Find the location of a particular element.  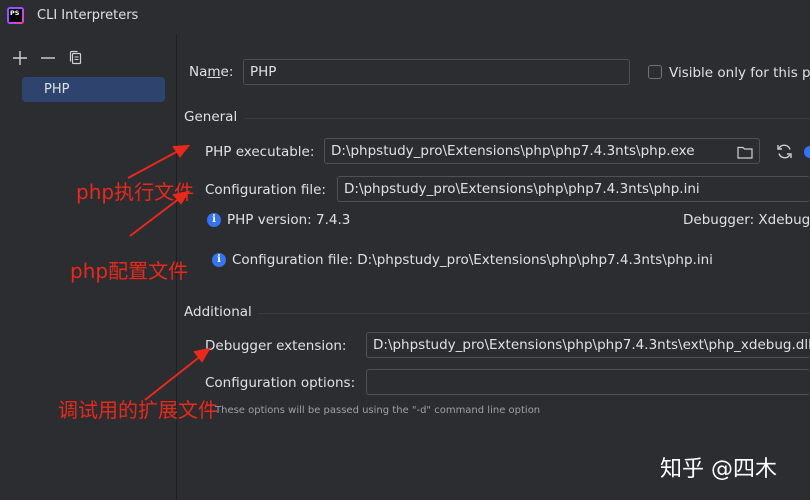

annotation-php-exe: php执行文件 is located at coordinates (135, 192).